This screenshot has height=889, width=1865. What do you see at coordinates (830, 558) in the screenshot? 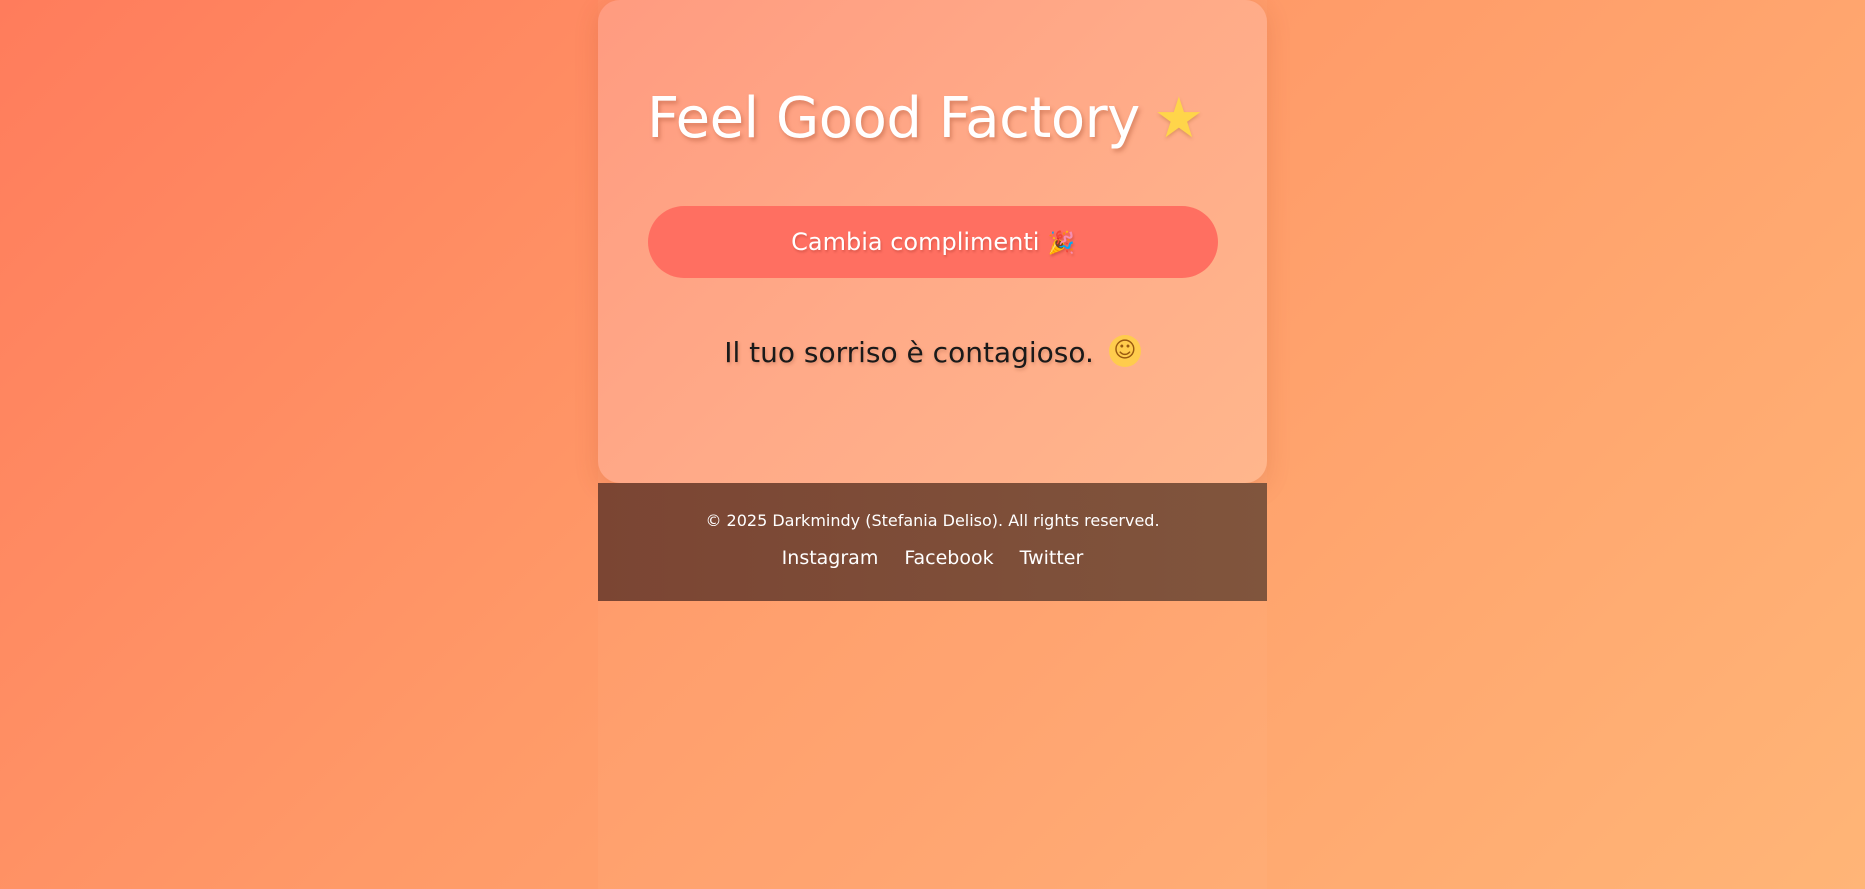
I see `instagram-link: Instagram` at bounding box center [830, 558].